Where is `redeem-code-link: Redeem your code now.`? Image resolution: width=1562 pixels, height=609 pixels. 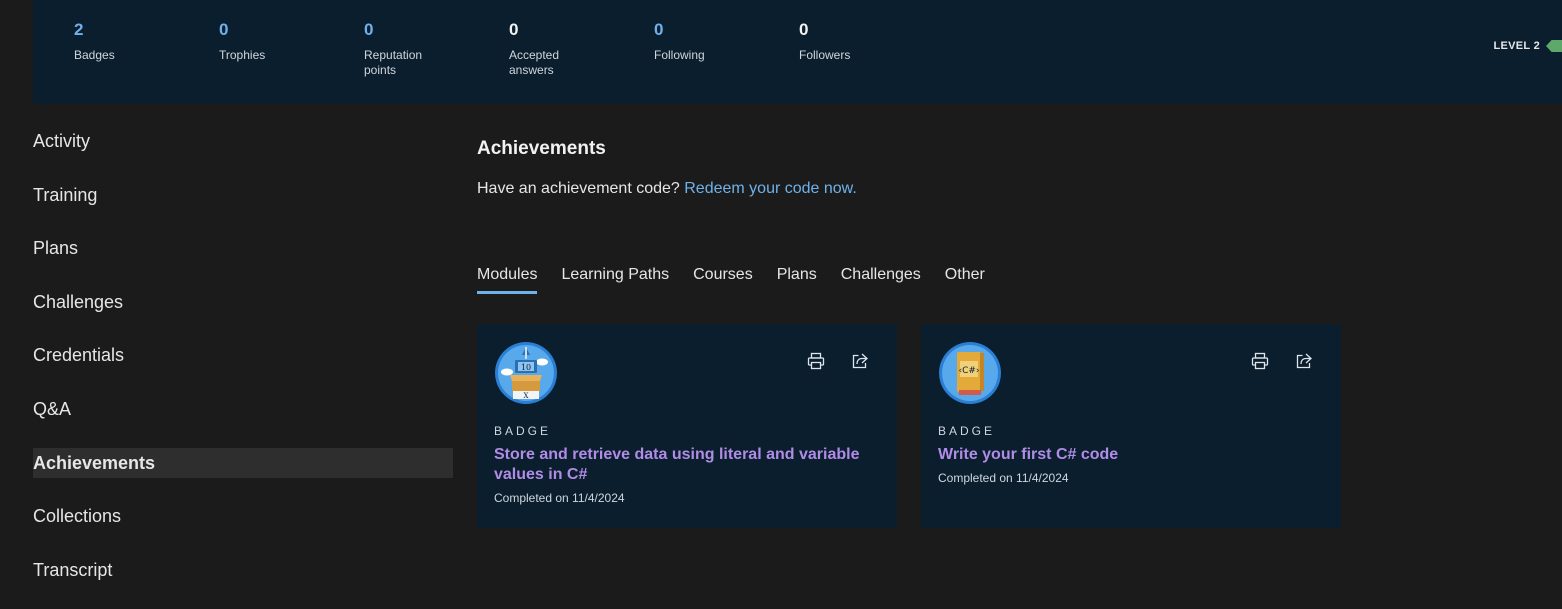 redeem-code-link: Redeem your code now. is located at coordinates (770, 188).